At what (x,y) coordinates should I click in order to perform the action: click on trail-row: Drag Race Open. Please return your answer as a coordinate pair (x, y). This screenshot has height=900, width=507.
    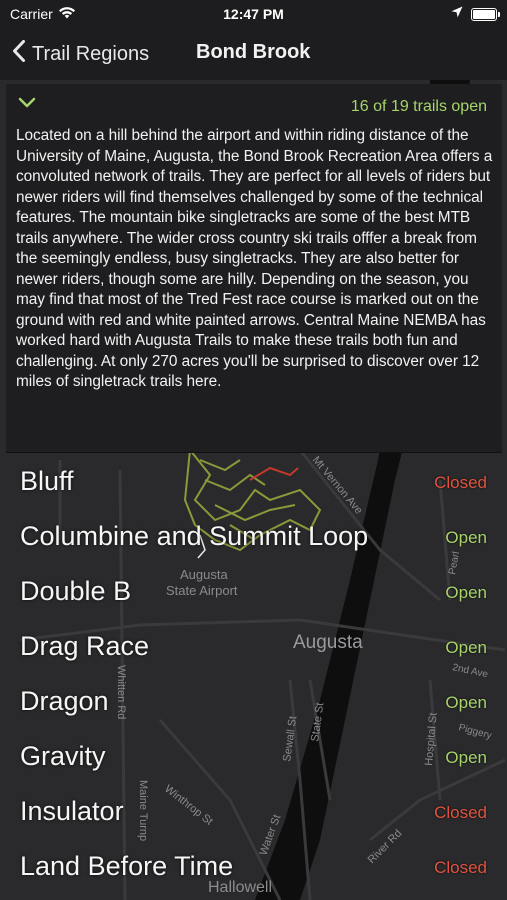
    Looking at the image, I should click on (253, 647).